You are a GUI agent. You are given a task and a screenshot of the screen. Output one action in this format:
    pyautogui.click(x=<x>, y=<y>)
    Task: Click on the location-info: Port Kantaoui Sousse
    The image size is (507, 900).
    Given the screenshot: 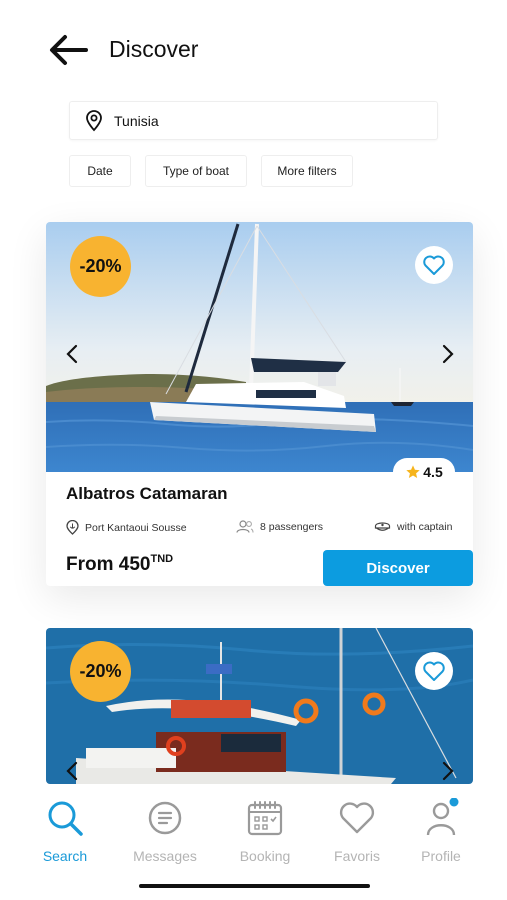 What is the action you would take?
    pyautogui.click(x=126, y=527)
    